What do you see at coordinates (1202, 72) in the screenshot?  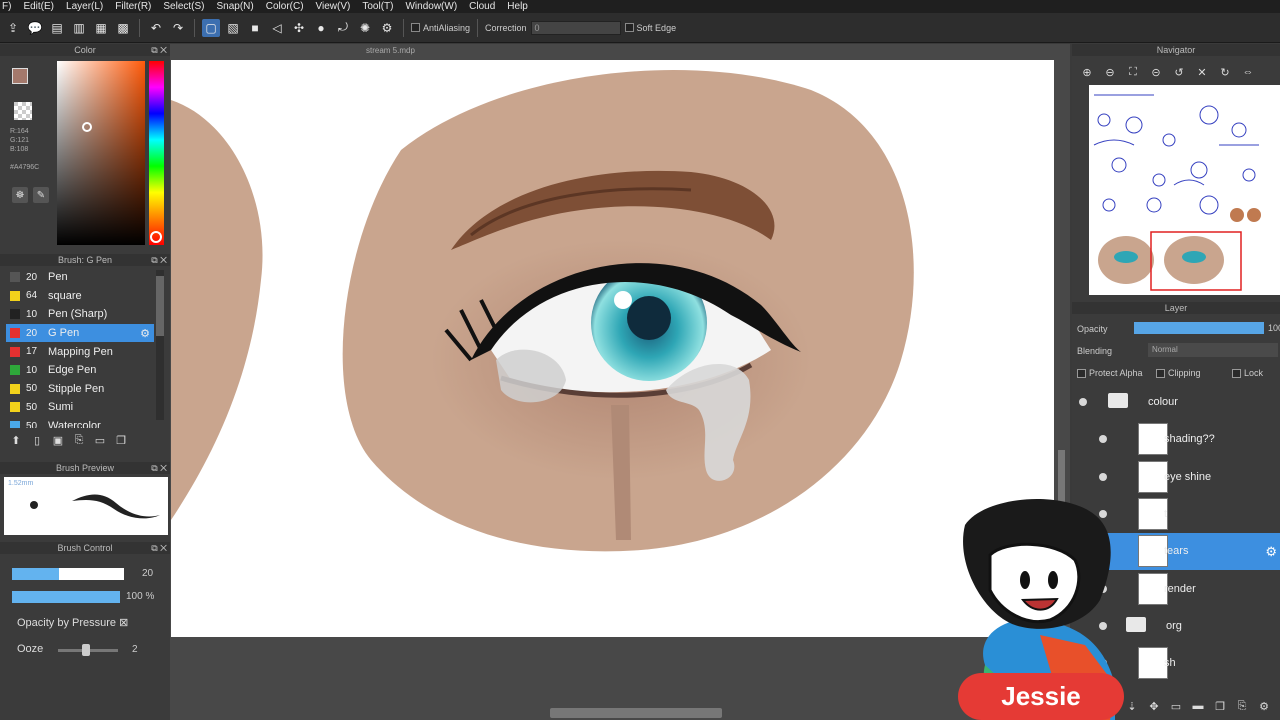 I see `actual-size-icon: ✕` at bounding box center [1202, 72].